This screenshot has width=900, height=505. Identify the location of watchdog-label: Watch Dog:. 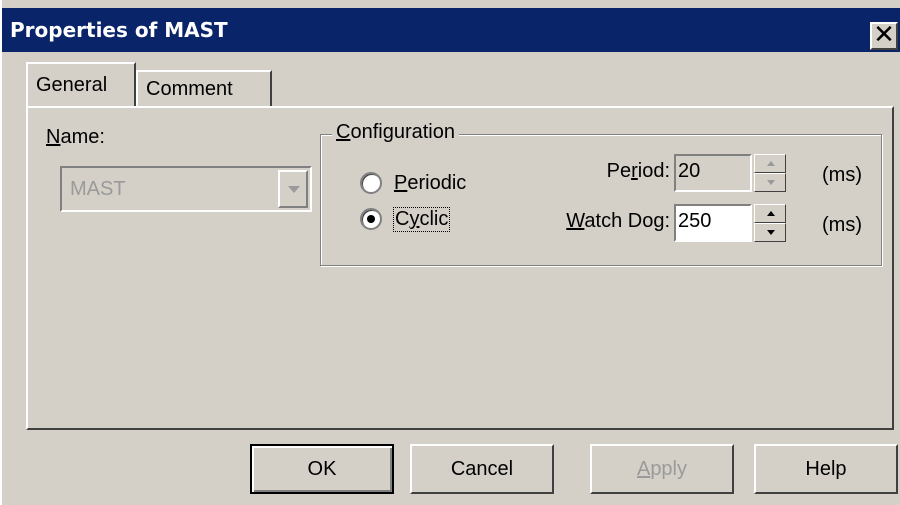
(618, 221).